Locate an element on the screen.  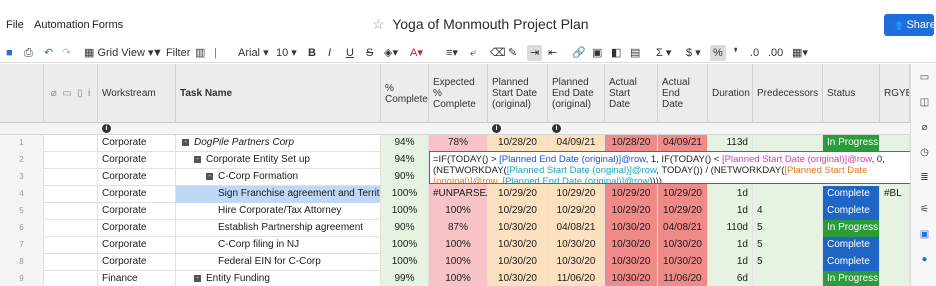
proof-icon: ◫ is located at coordinates (924, 102).